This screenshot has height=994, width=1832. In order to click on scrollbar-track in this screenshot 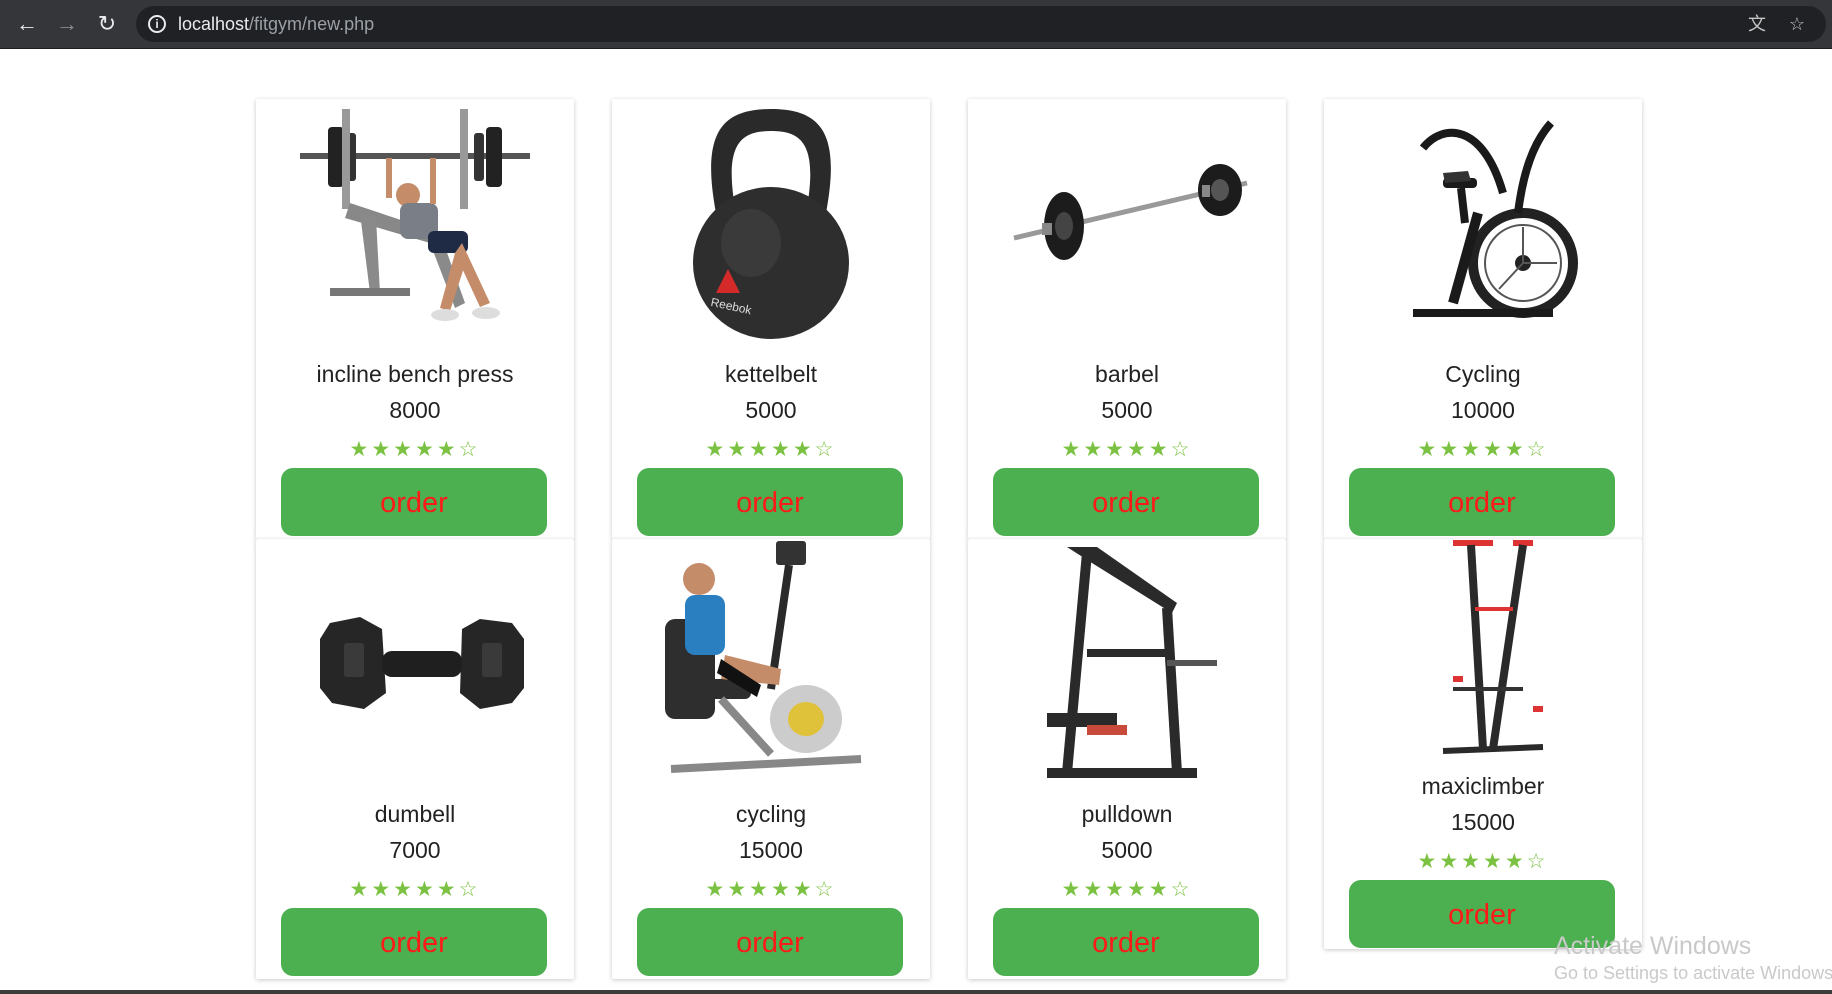, I will do `click(916, 992)`.